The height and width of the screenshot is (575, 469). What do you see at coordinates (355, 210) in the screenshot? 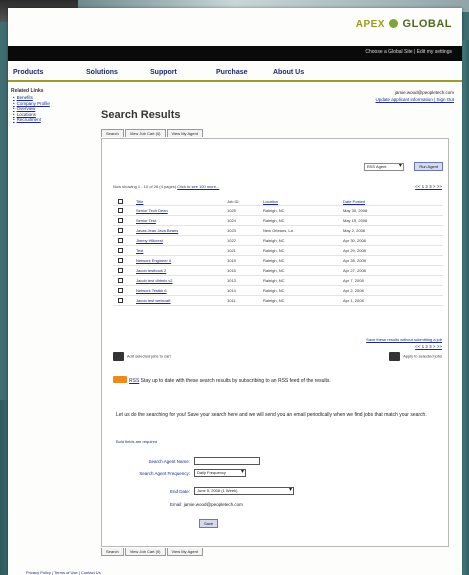
I see `job-date: May 30, 2008` at bounding box center [355, 210].